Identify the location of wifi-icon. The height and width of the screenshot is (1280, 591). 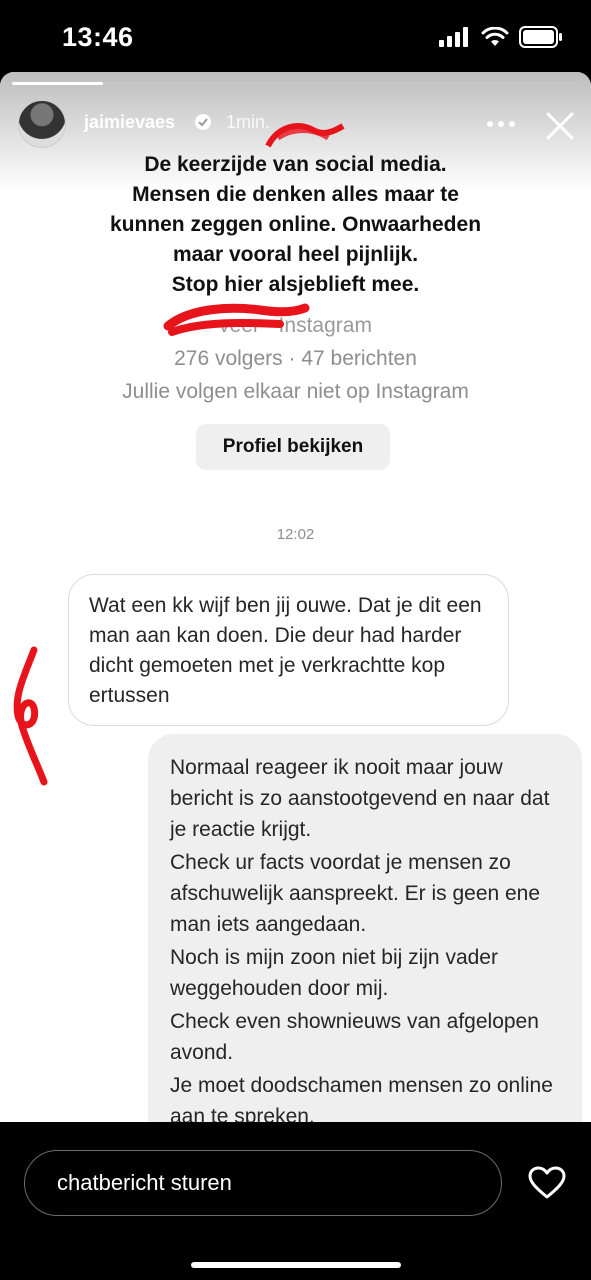
(495, 36).